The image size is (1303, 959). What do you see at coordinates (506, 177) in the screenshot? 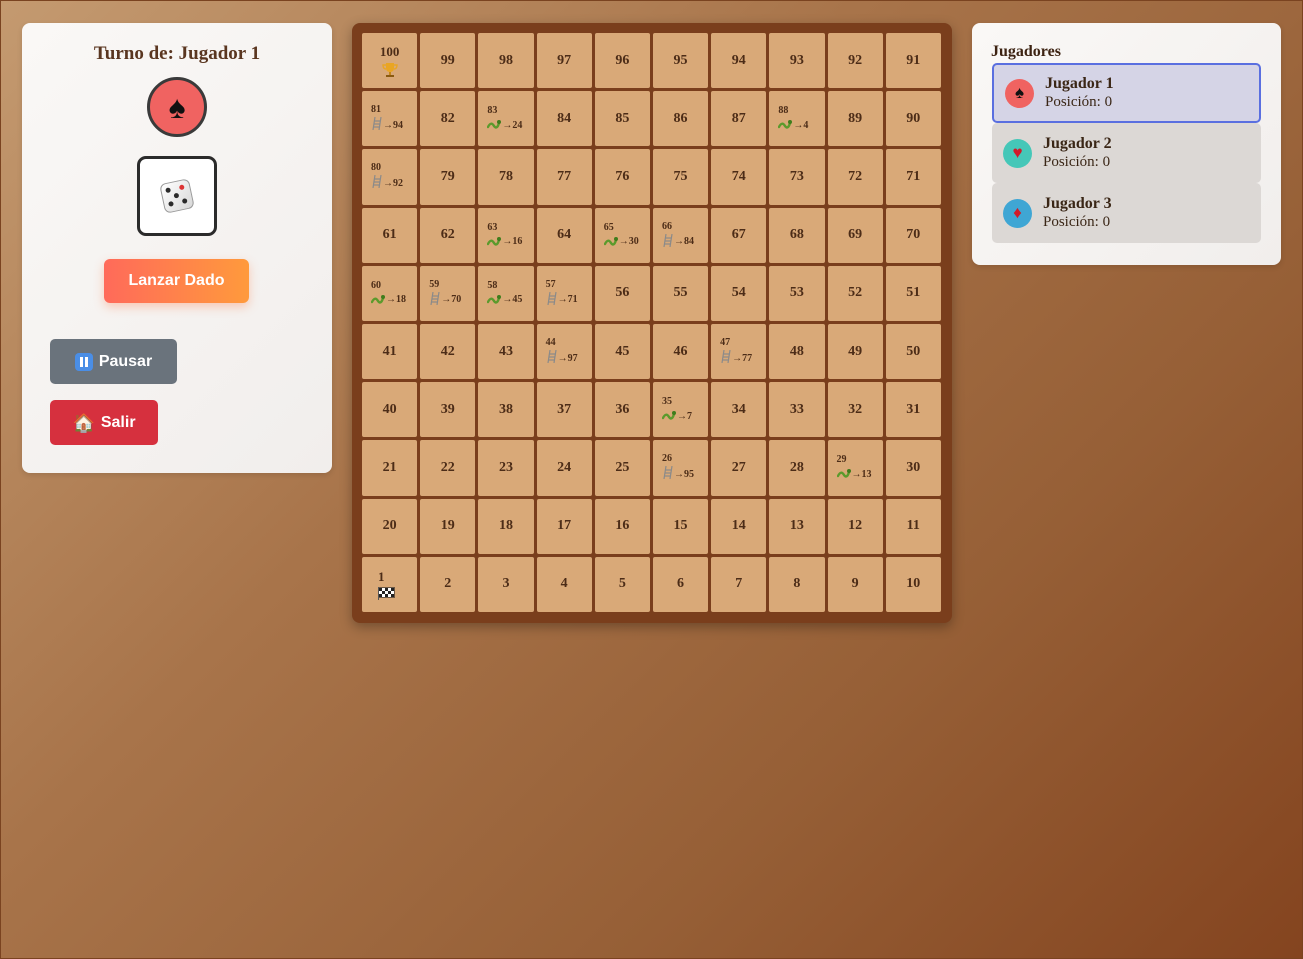
I see `board-cell: 78` at bounding box center [506, 177].